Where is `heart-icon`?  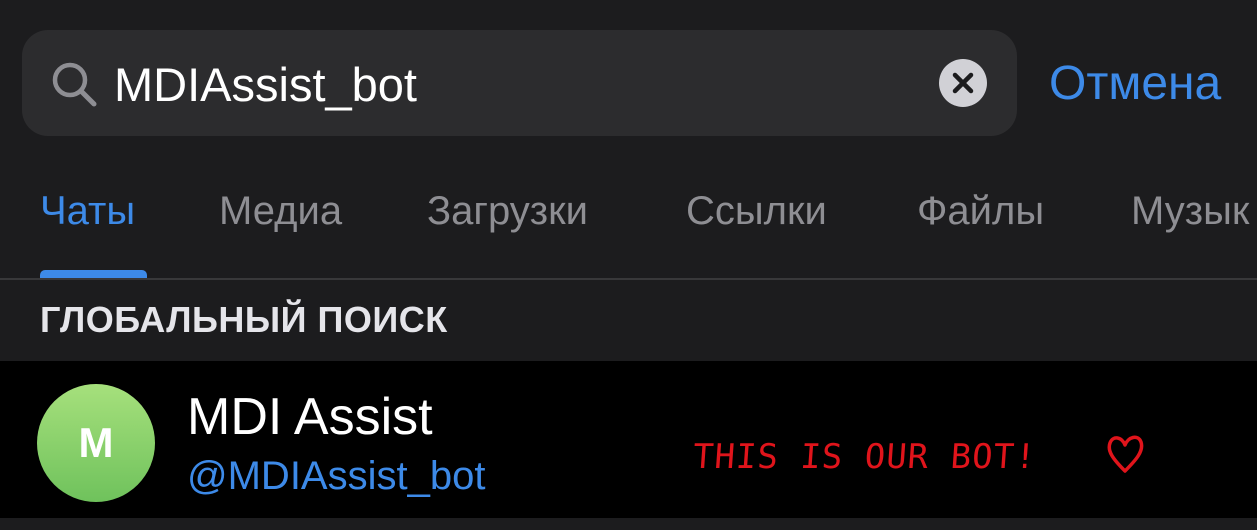
heart-icon is located at coordinates (1125, 454).